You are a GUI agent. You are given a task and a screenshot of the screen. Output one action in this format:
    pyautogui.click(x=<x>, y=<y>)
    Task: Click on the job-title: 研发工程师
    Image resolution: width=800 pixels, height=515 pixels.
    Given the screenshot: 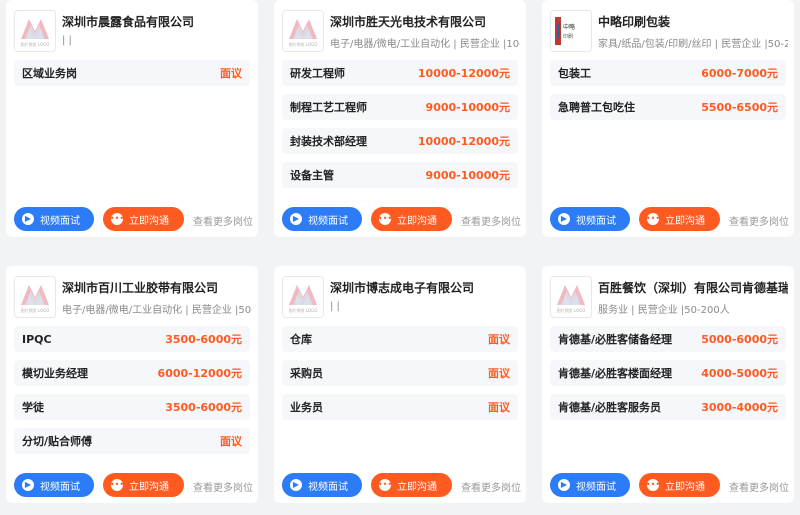 What is the action you would take?
    pyautogui.click(x=317, y=73)
    